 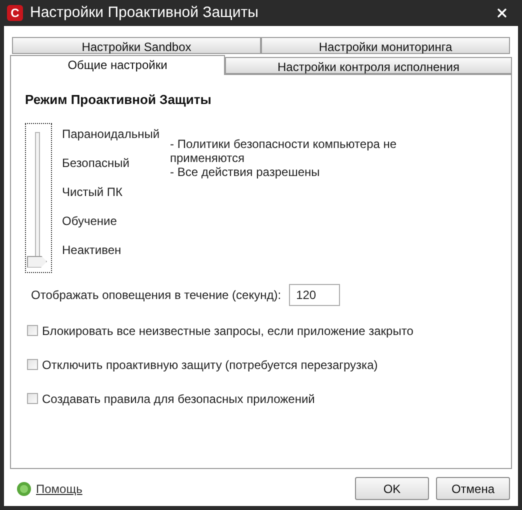 I want to click on window-title: Настройки Проактивной Защиты, so click(x=144, y=12).